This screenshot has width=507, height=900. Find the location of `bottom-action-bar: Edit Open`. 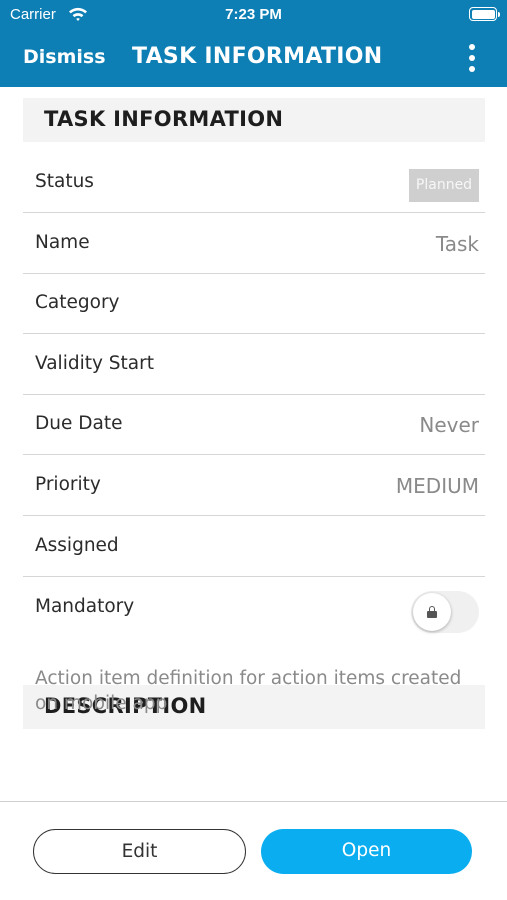

bottom-action-bar: Edit Open is located at coordinates (253, 850).